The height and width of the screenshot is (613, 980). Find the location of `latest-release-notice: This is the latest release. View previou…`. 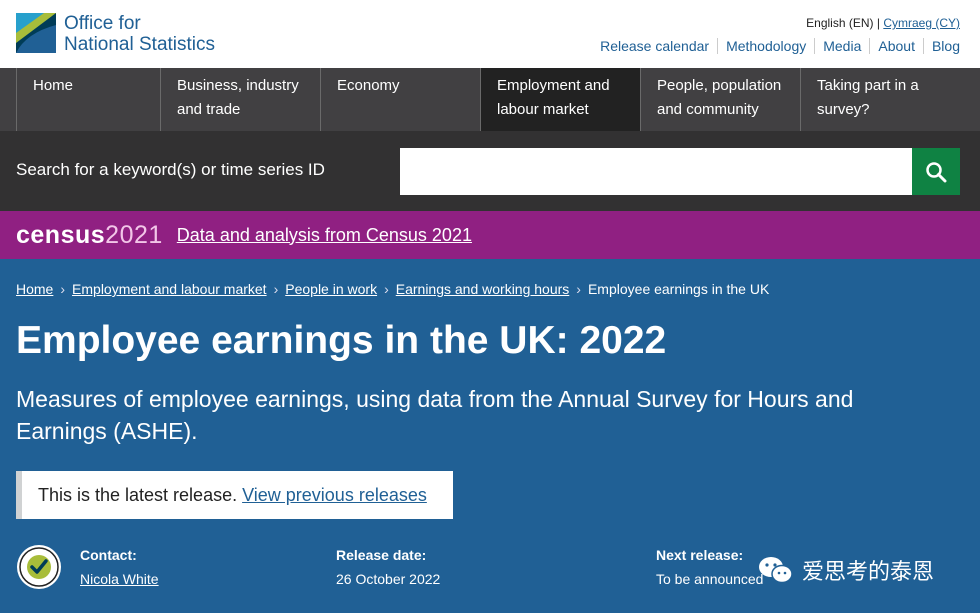

latest-release-notice: This is the latest release. View previou… is located at coordinates (234, 495).